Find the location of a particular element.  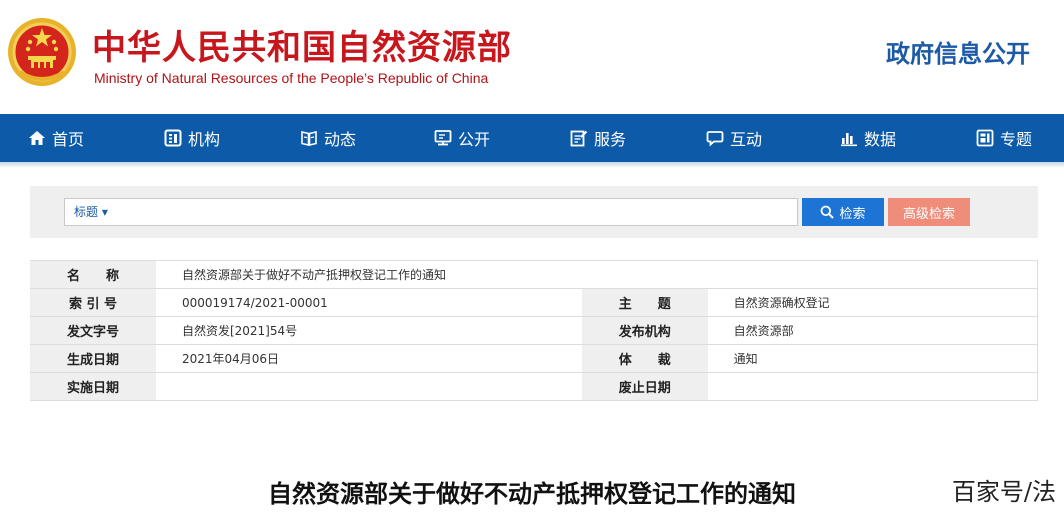

created-date-label: 生成日期 is located at coordinates (93, 358).